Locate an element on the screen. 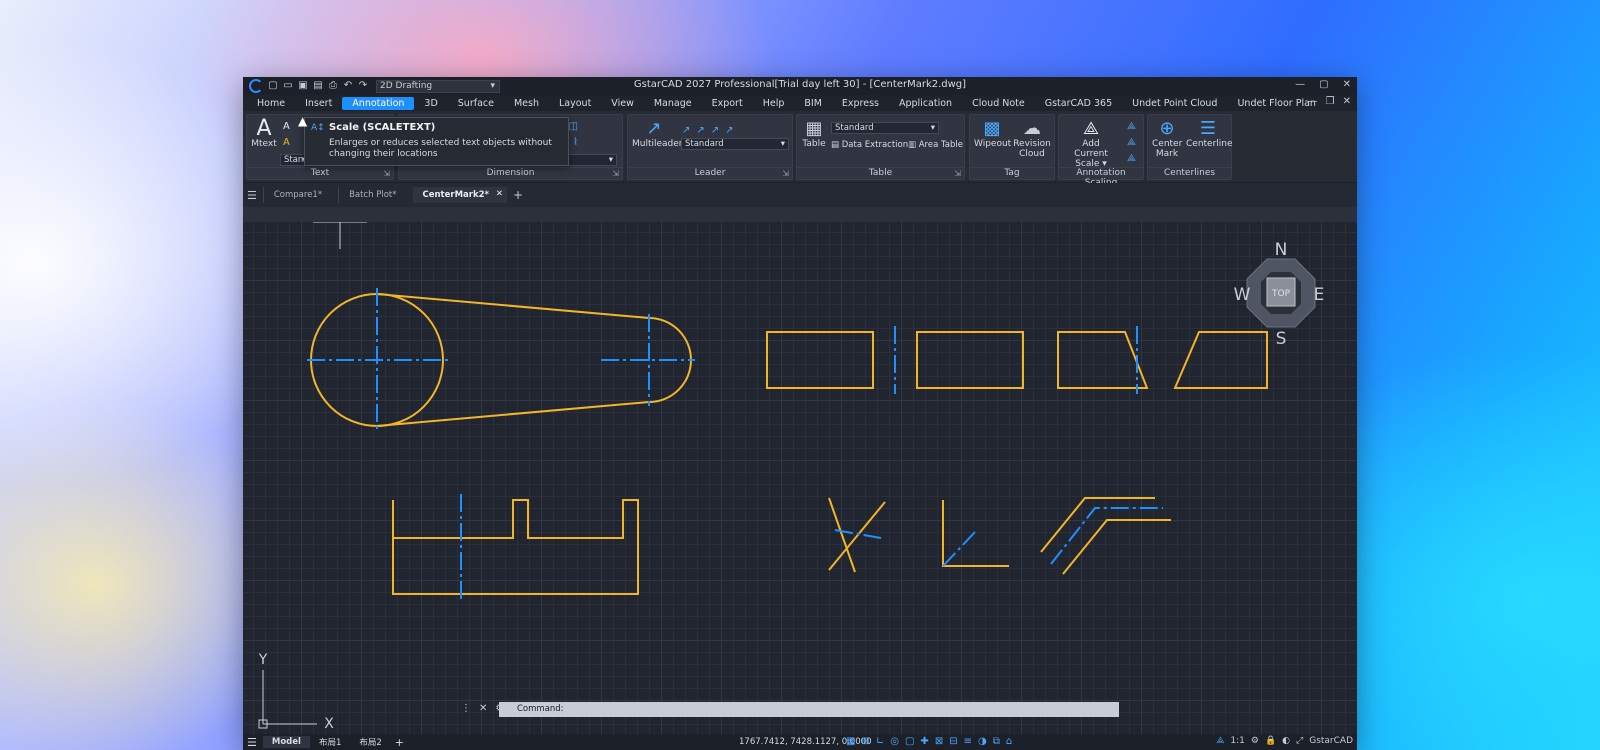  single-text-icon: A is located at coordinates (286, 126).